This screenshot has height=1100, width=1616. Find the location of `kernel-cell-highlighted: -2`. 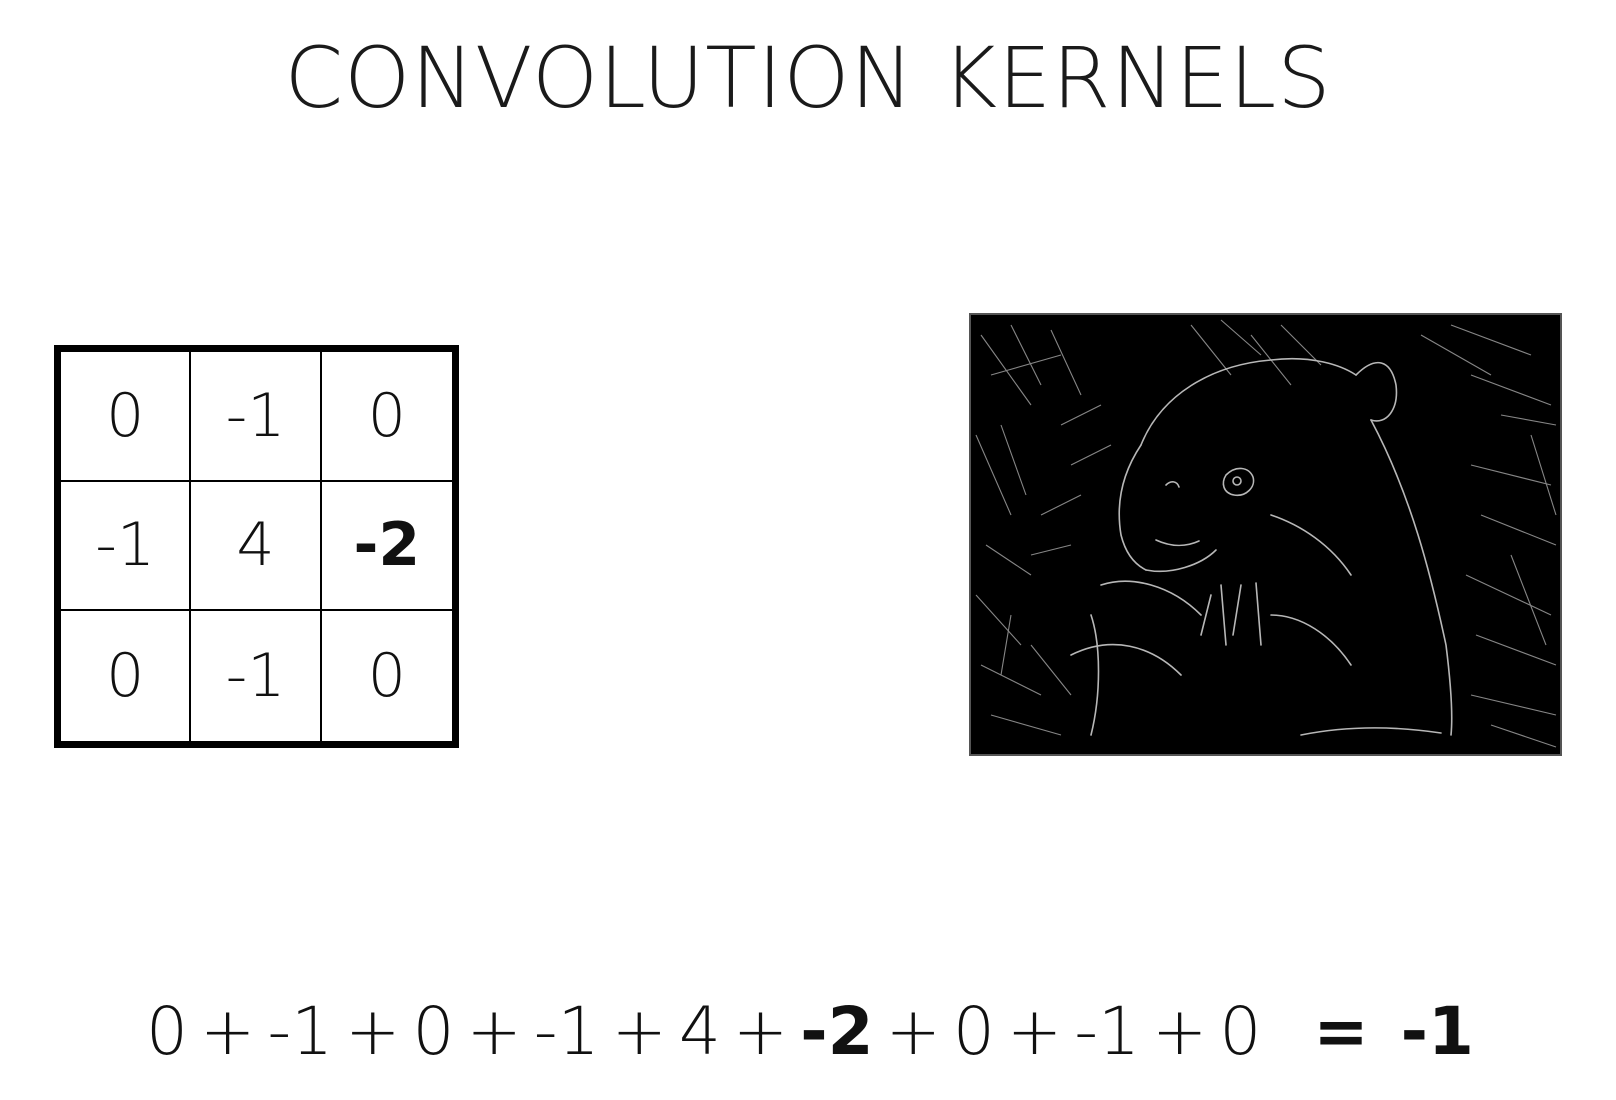

kernel-cell-highlighted: -2 is located at coordinates (386, 547).